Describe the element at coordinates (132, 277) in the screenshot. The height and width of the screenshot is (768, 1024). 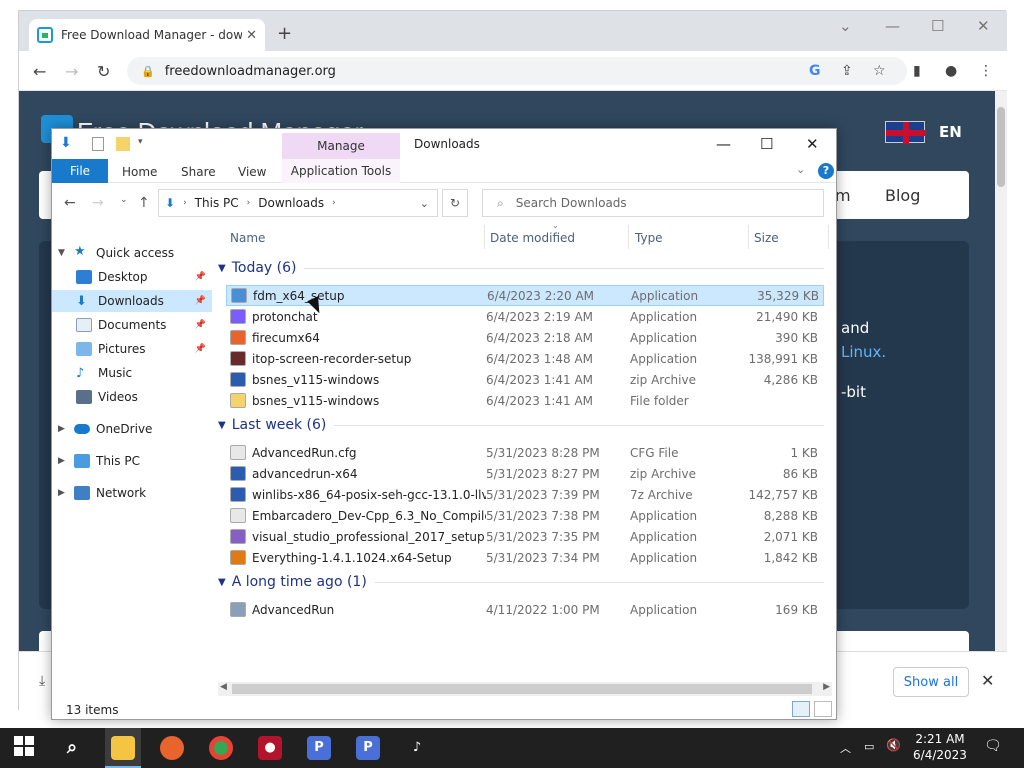
I see `nav-item-desktop: Desktop 📌` at that location.